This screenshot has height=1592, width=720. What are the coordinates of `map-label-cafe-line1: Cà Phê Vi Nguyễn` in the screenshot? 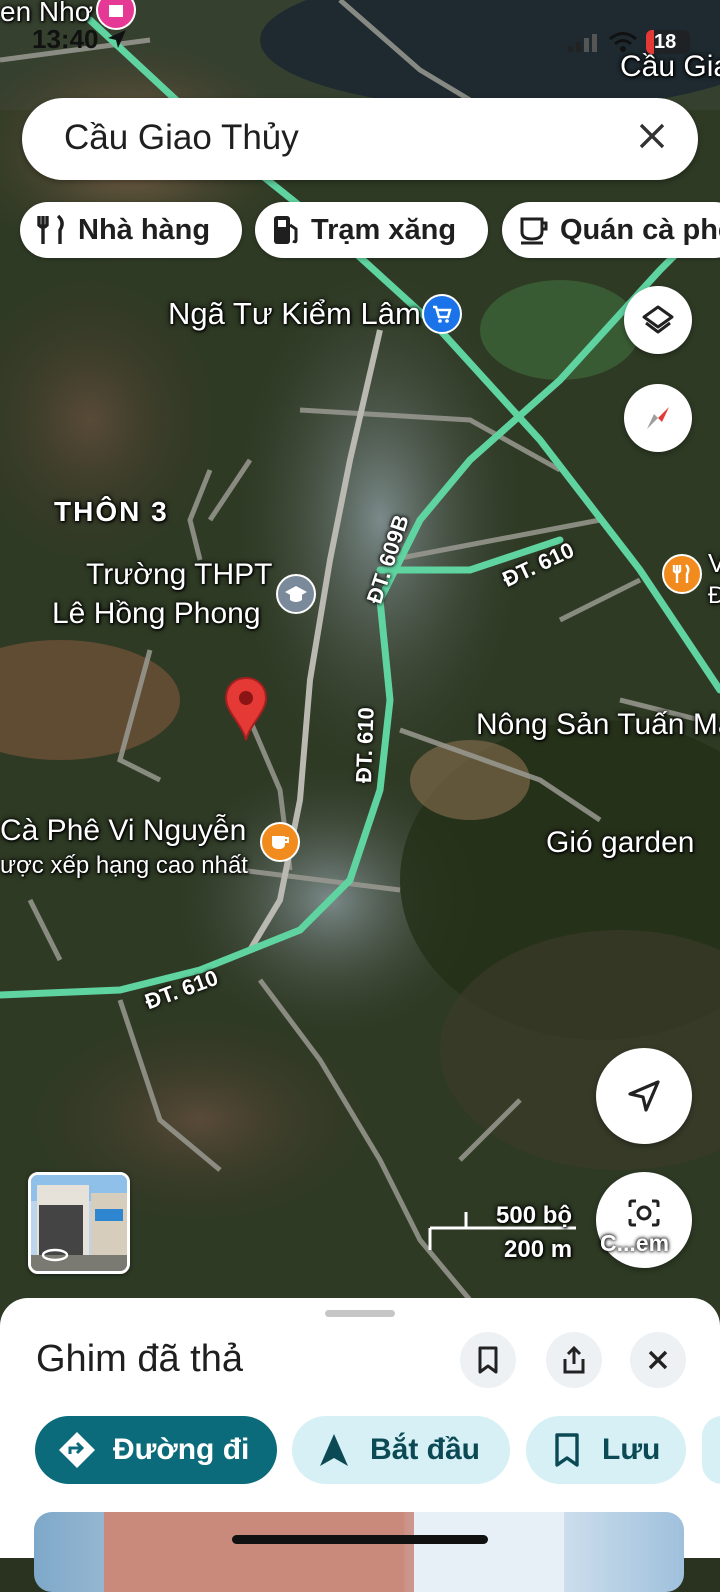 It's located at (123, 831).